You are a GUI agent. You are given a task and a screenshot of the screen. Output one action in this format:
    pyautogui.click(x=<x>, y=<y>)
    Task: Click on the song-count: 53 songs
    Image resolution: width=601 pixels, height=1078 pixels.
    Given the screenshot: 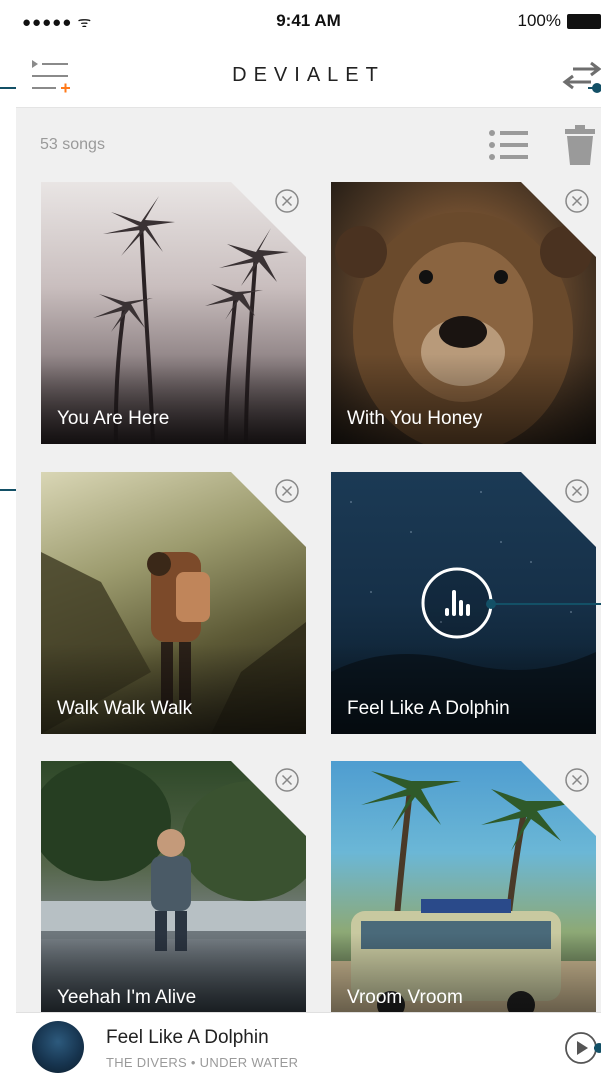 What is the action you would take?
    pyautogui.click(x=72, y=144)
    